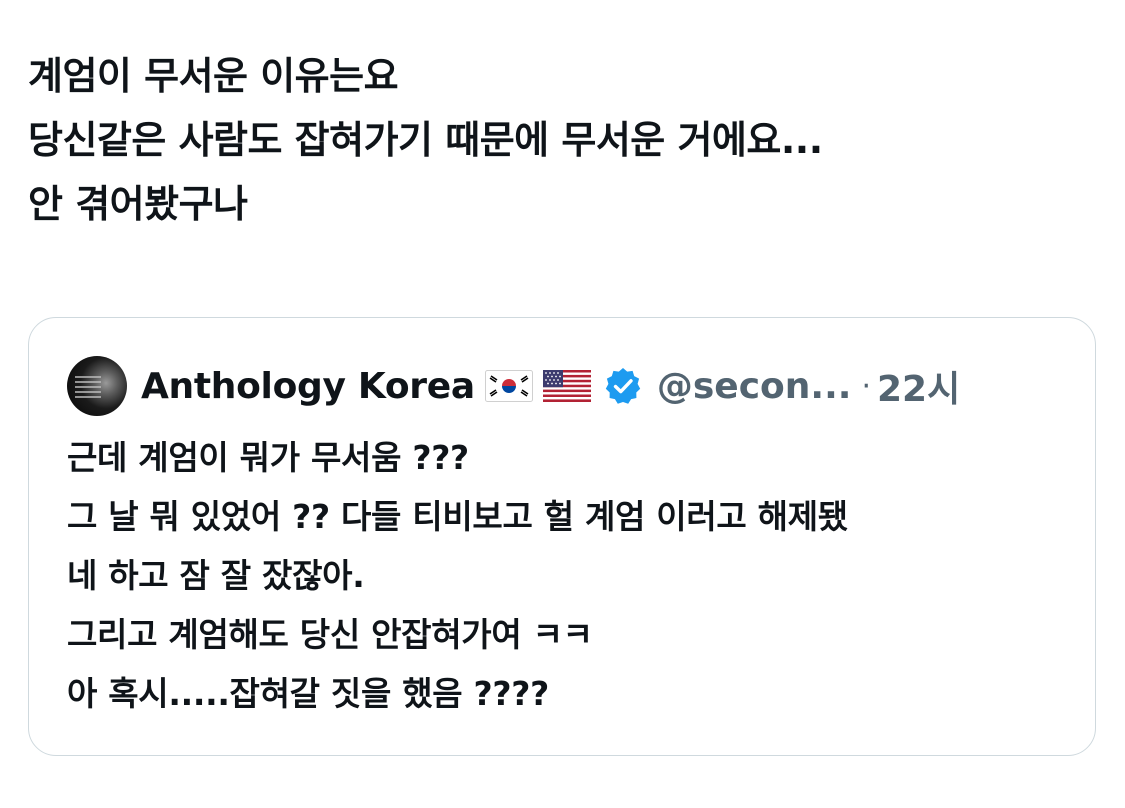  I want to click on avatar-image, so click(88, 388).